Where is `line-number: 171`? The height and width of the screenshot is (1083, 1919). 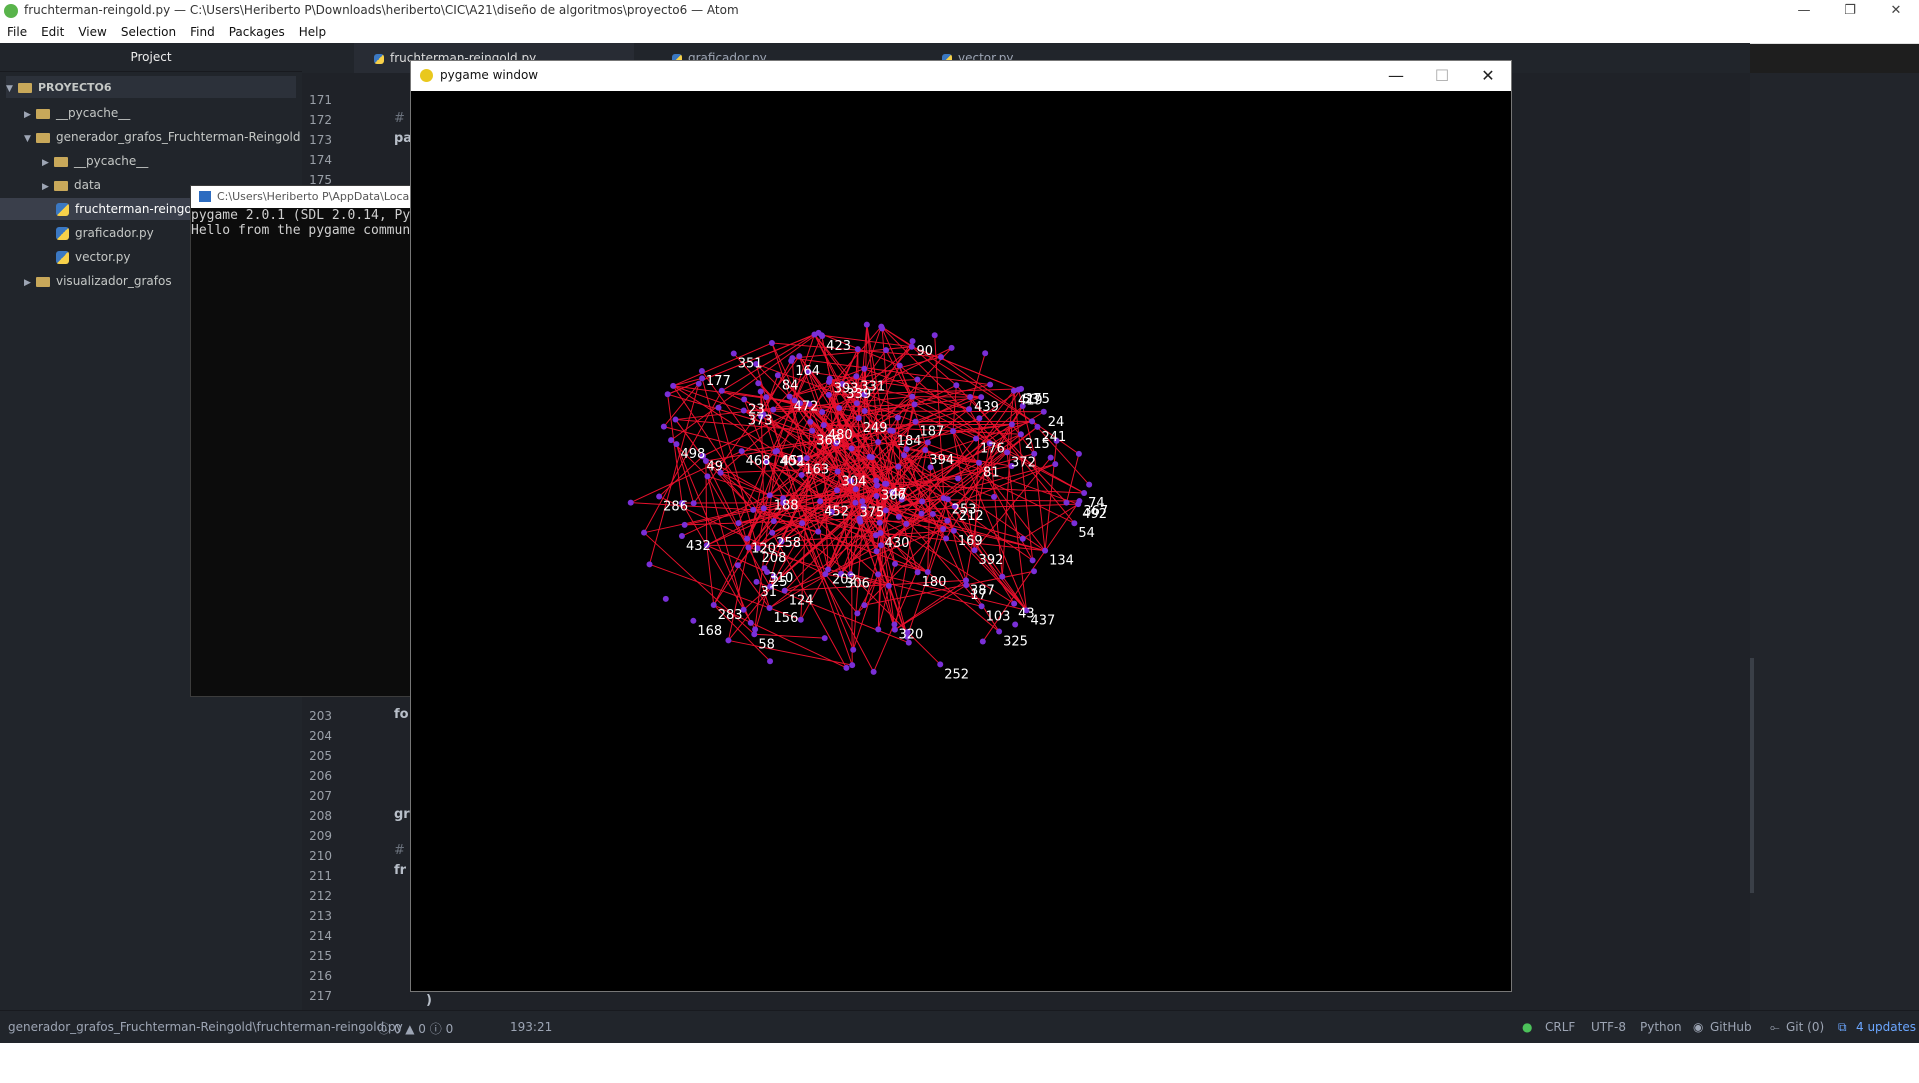 line-number: 171 is located at coordinates (320, 100).